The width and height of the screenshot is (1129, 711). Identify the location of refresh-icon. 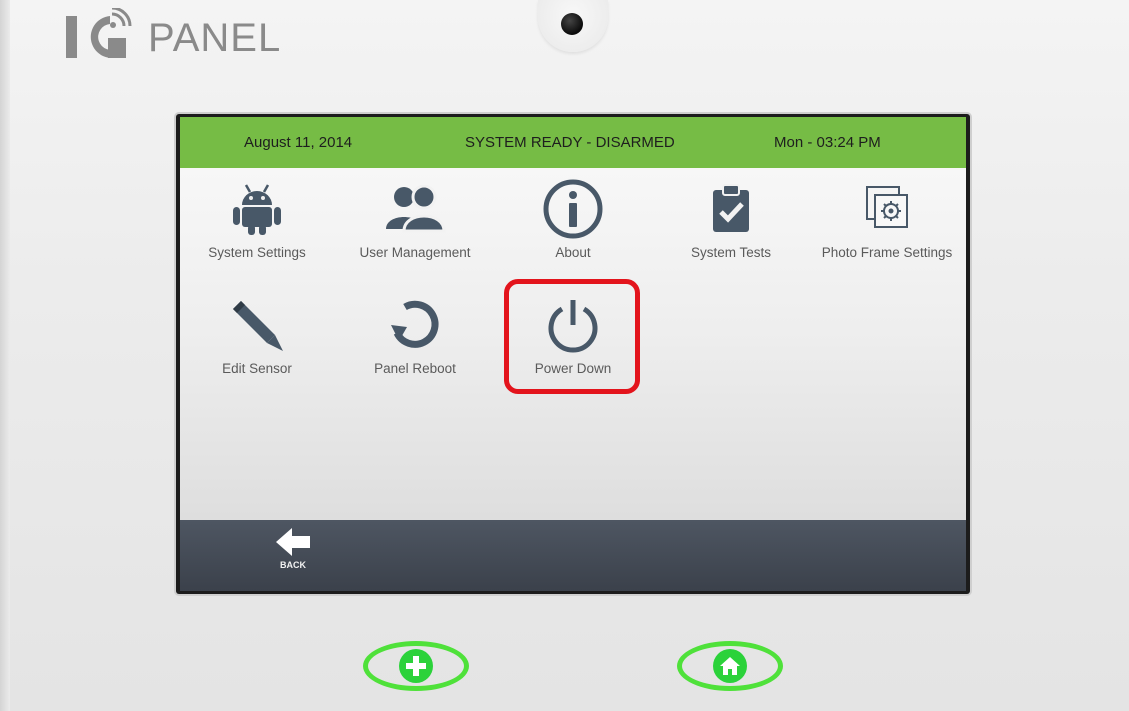
(415, 325).